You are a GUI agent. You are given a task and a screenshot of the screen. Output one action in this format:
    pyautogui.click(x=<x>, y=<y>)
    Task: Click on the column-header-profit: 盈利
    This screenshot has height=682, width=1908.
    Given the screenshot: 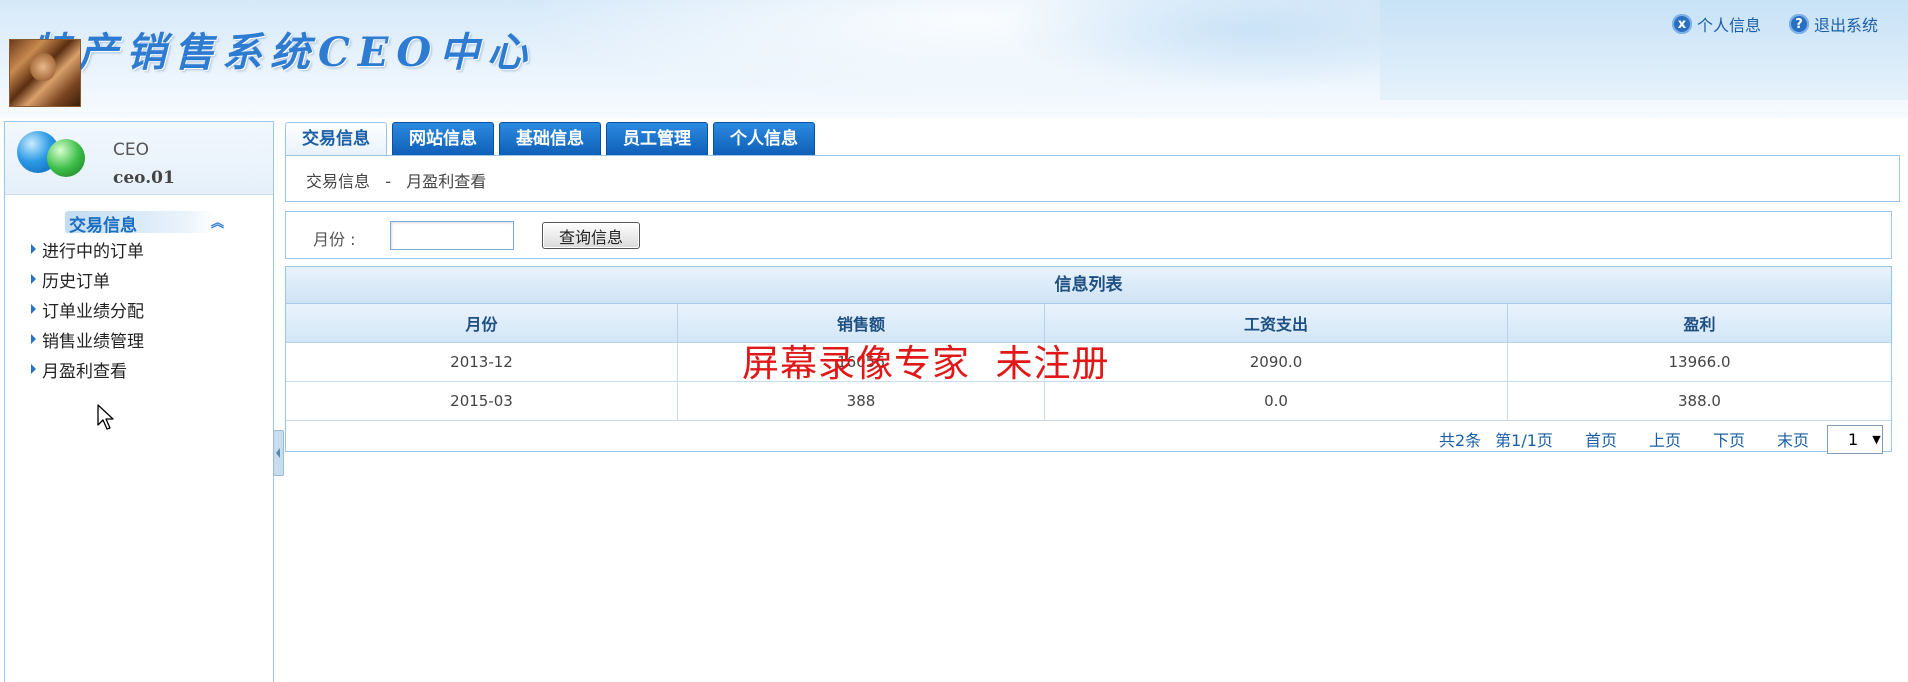 What is the action you would take?
    pyautogui.click(x=1699, y=323)
    